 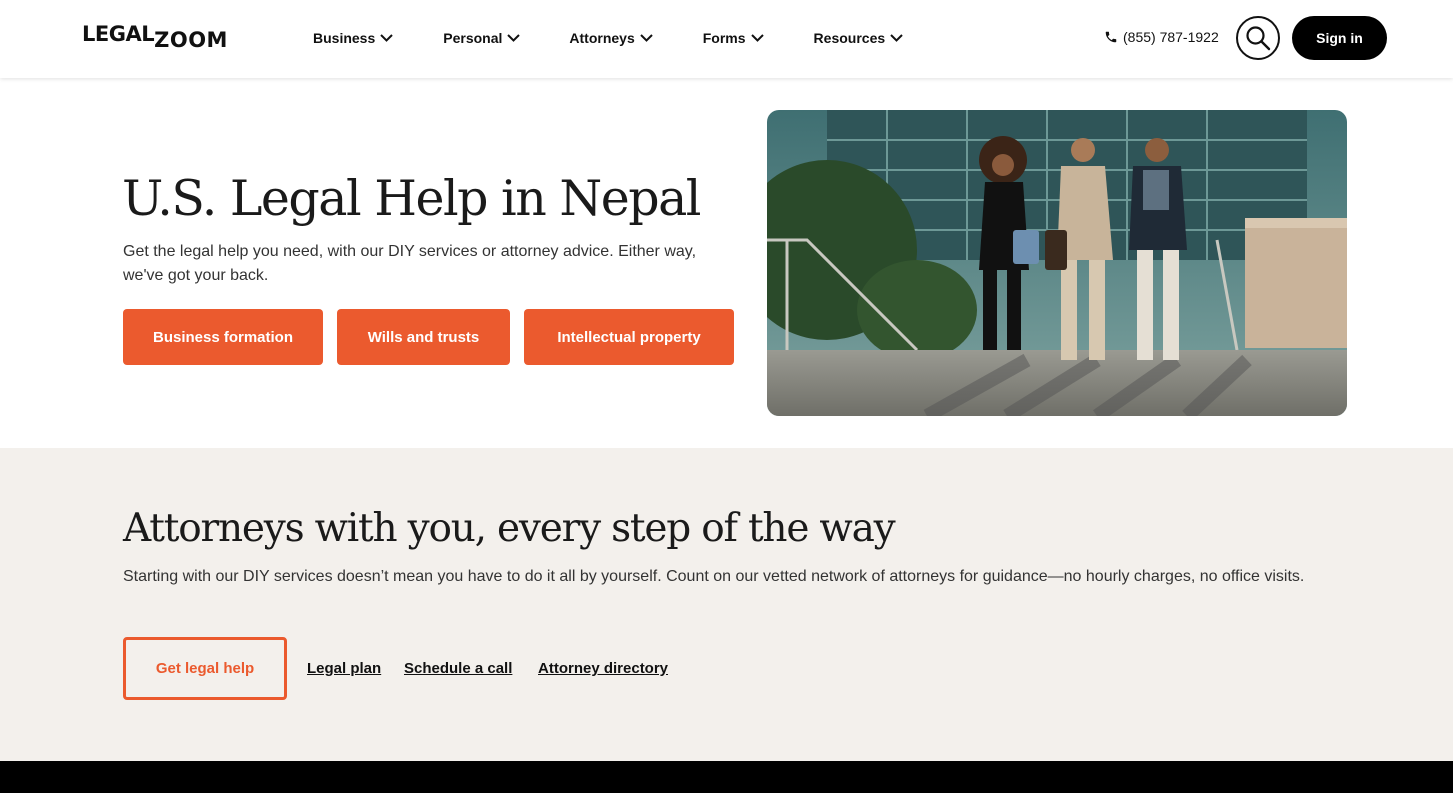 What do you see at coordinates (344, 668) in the screenshot?
I see `legal-plan-link: Legal plan` at bounding box center [344, 668].